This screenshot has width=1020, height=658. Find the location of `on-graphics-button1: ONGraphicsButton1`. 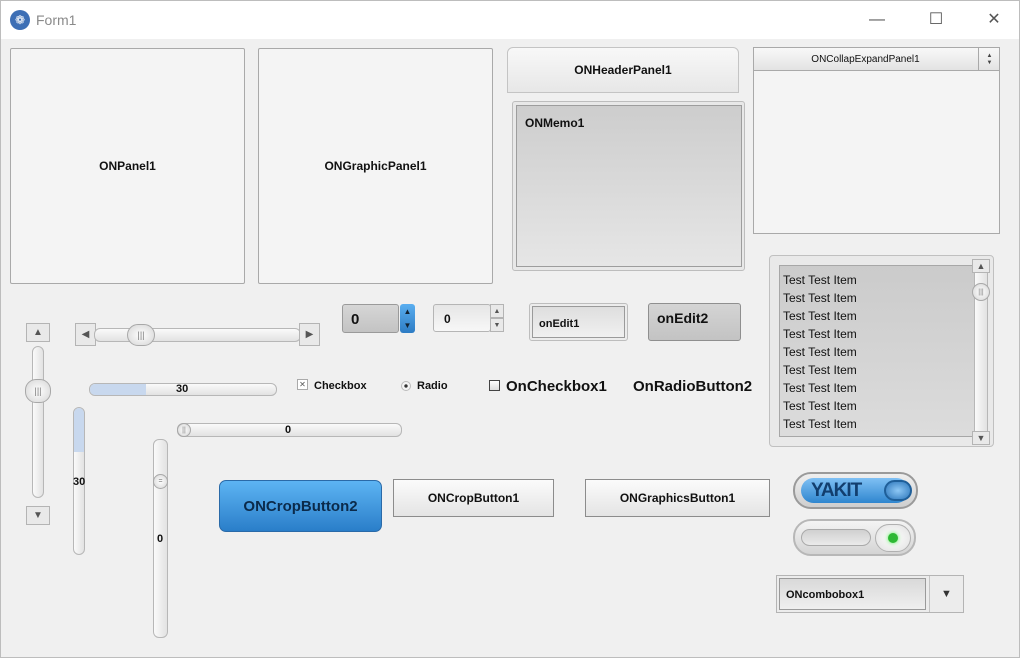

on-graphics-button1: ONGraphicsButton1 is located at coordinates (677, 498).